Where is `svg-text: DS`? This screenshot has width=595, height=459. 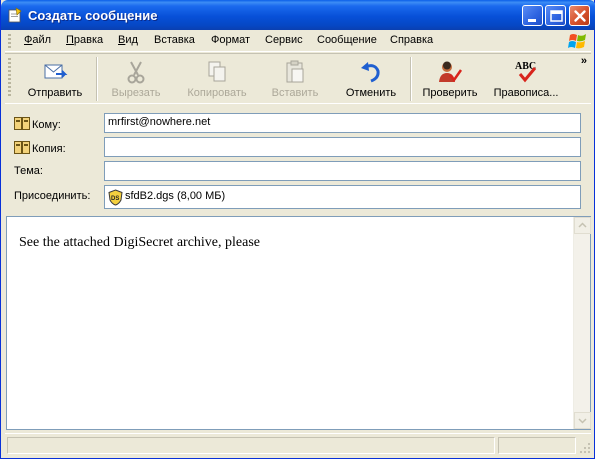
svg-text: DS is located at coordinates (115, 199).